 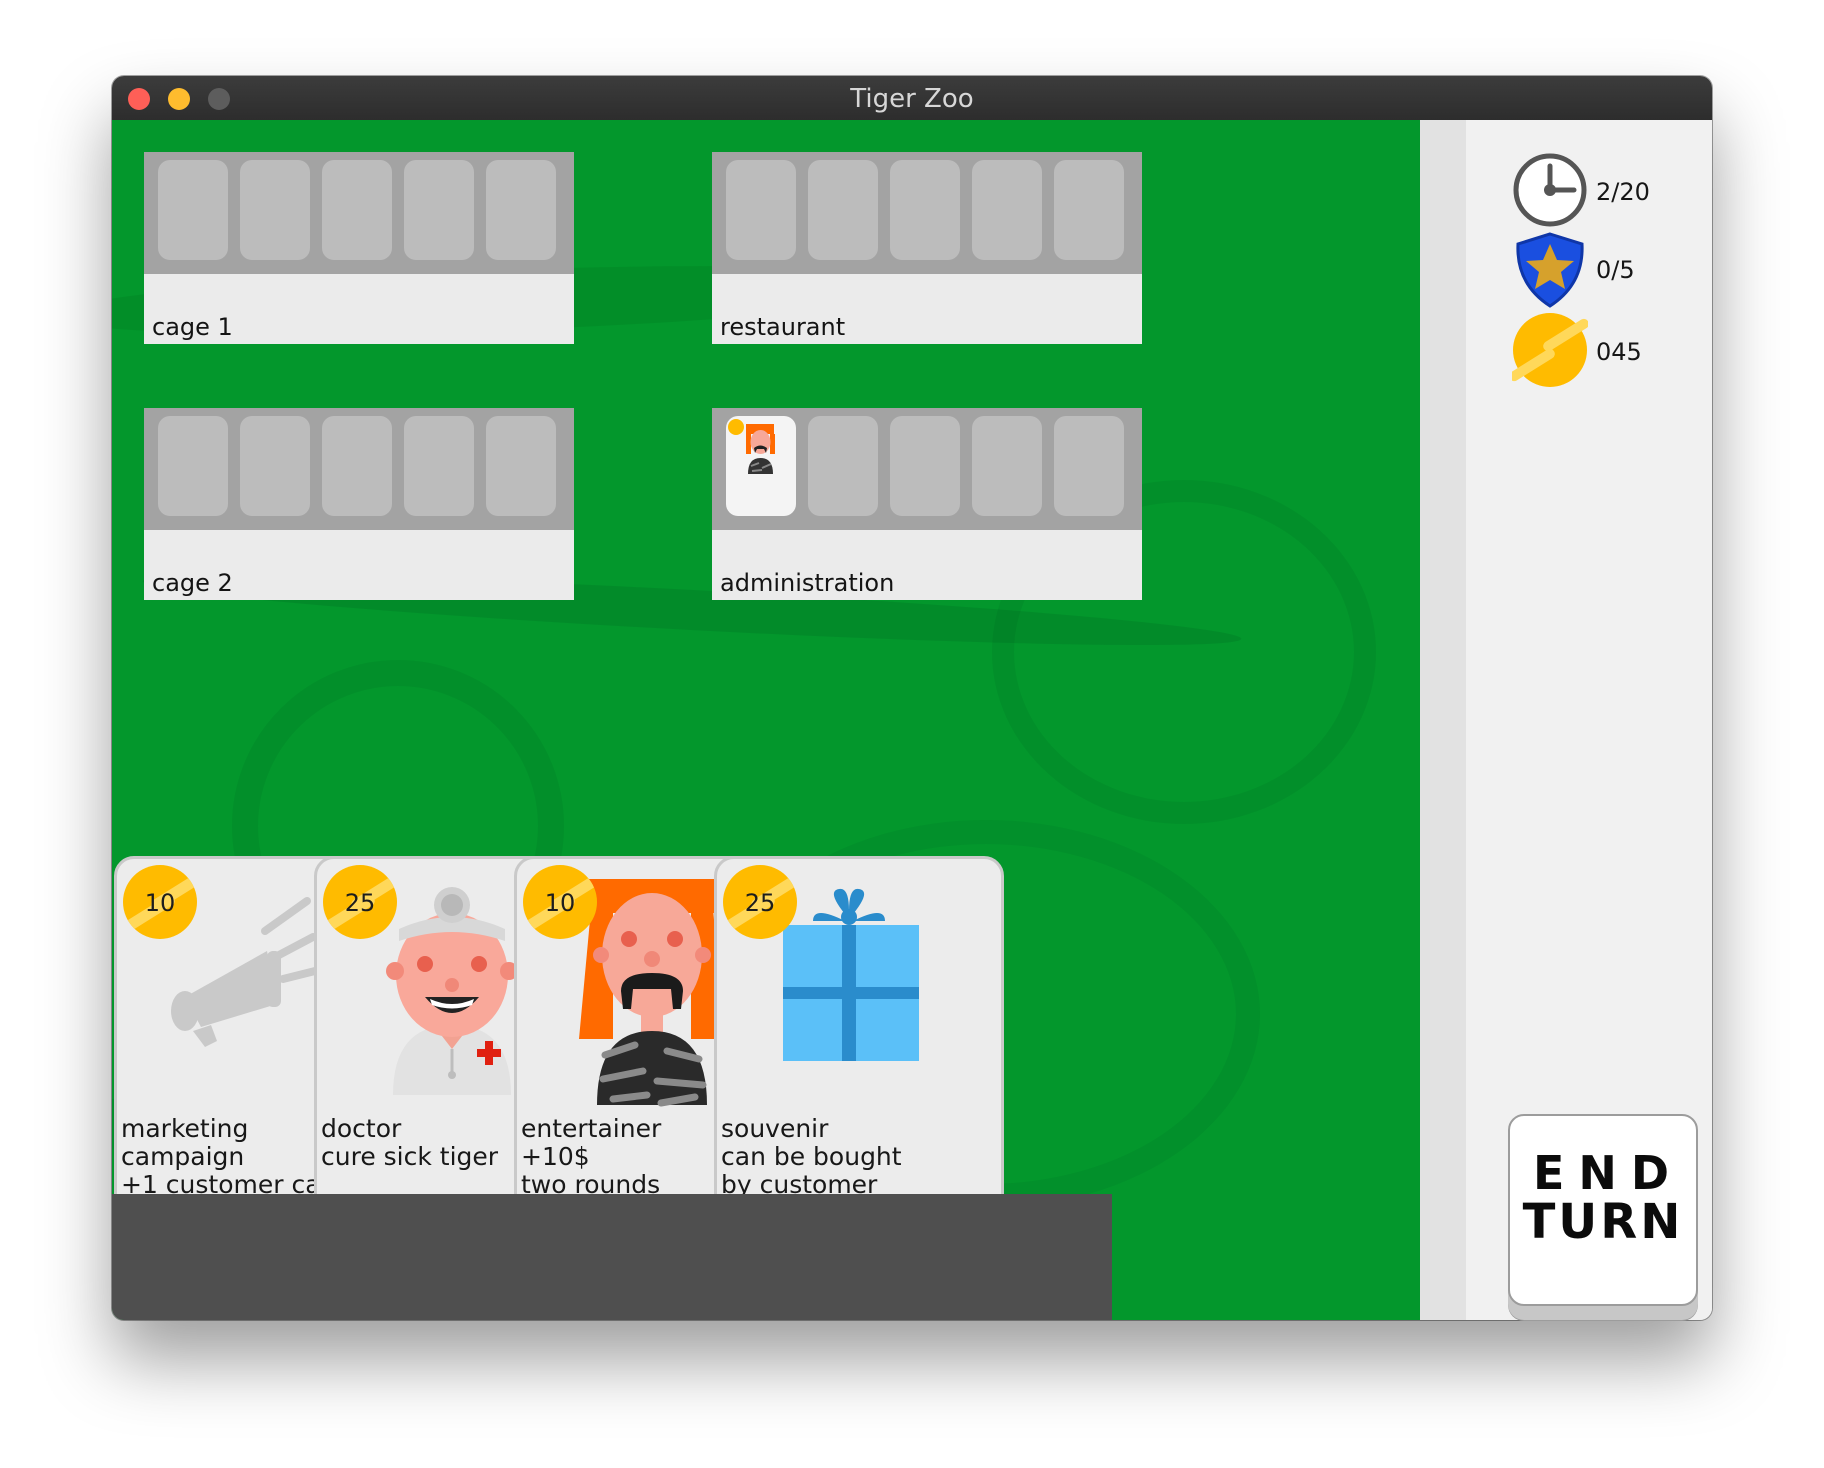 I want to click on star-value: 0/5, so click(x=1615, y=270).